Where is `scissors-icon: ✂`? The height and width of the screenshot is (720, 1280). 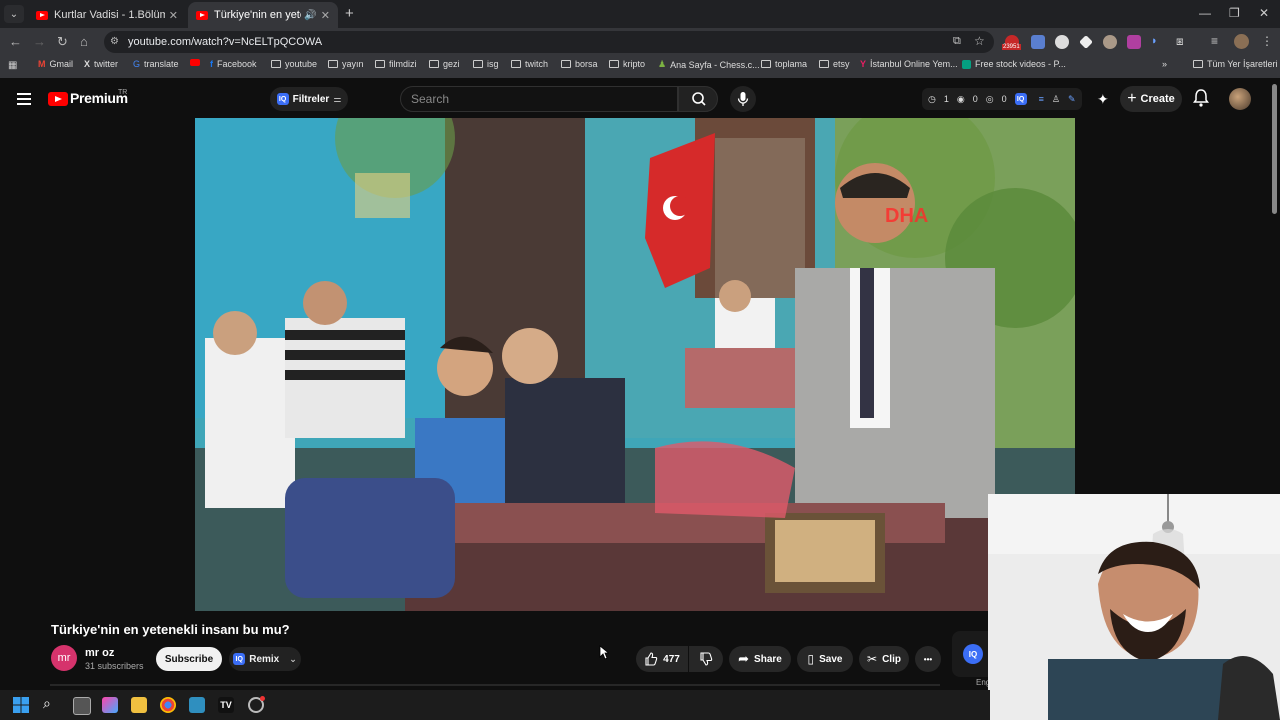
scissors-icon: ✂ is located at coordinates (872, 659).